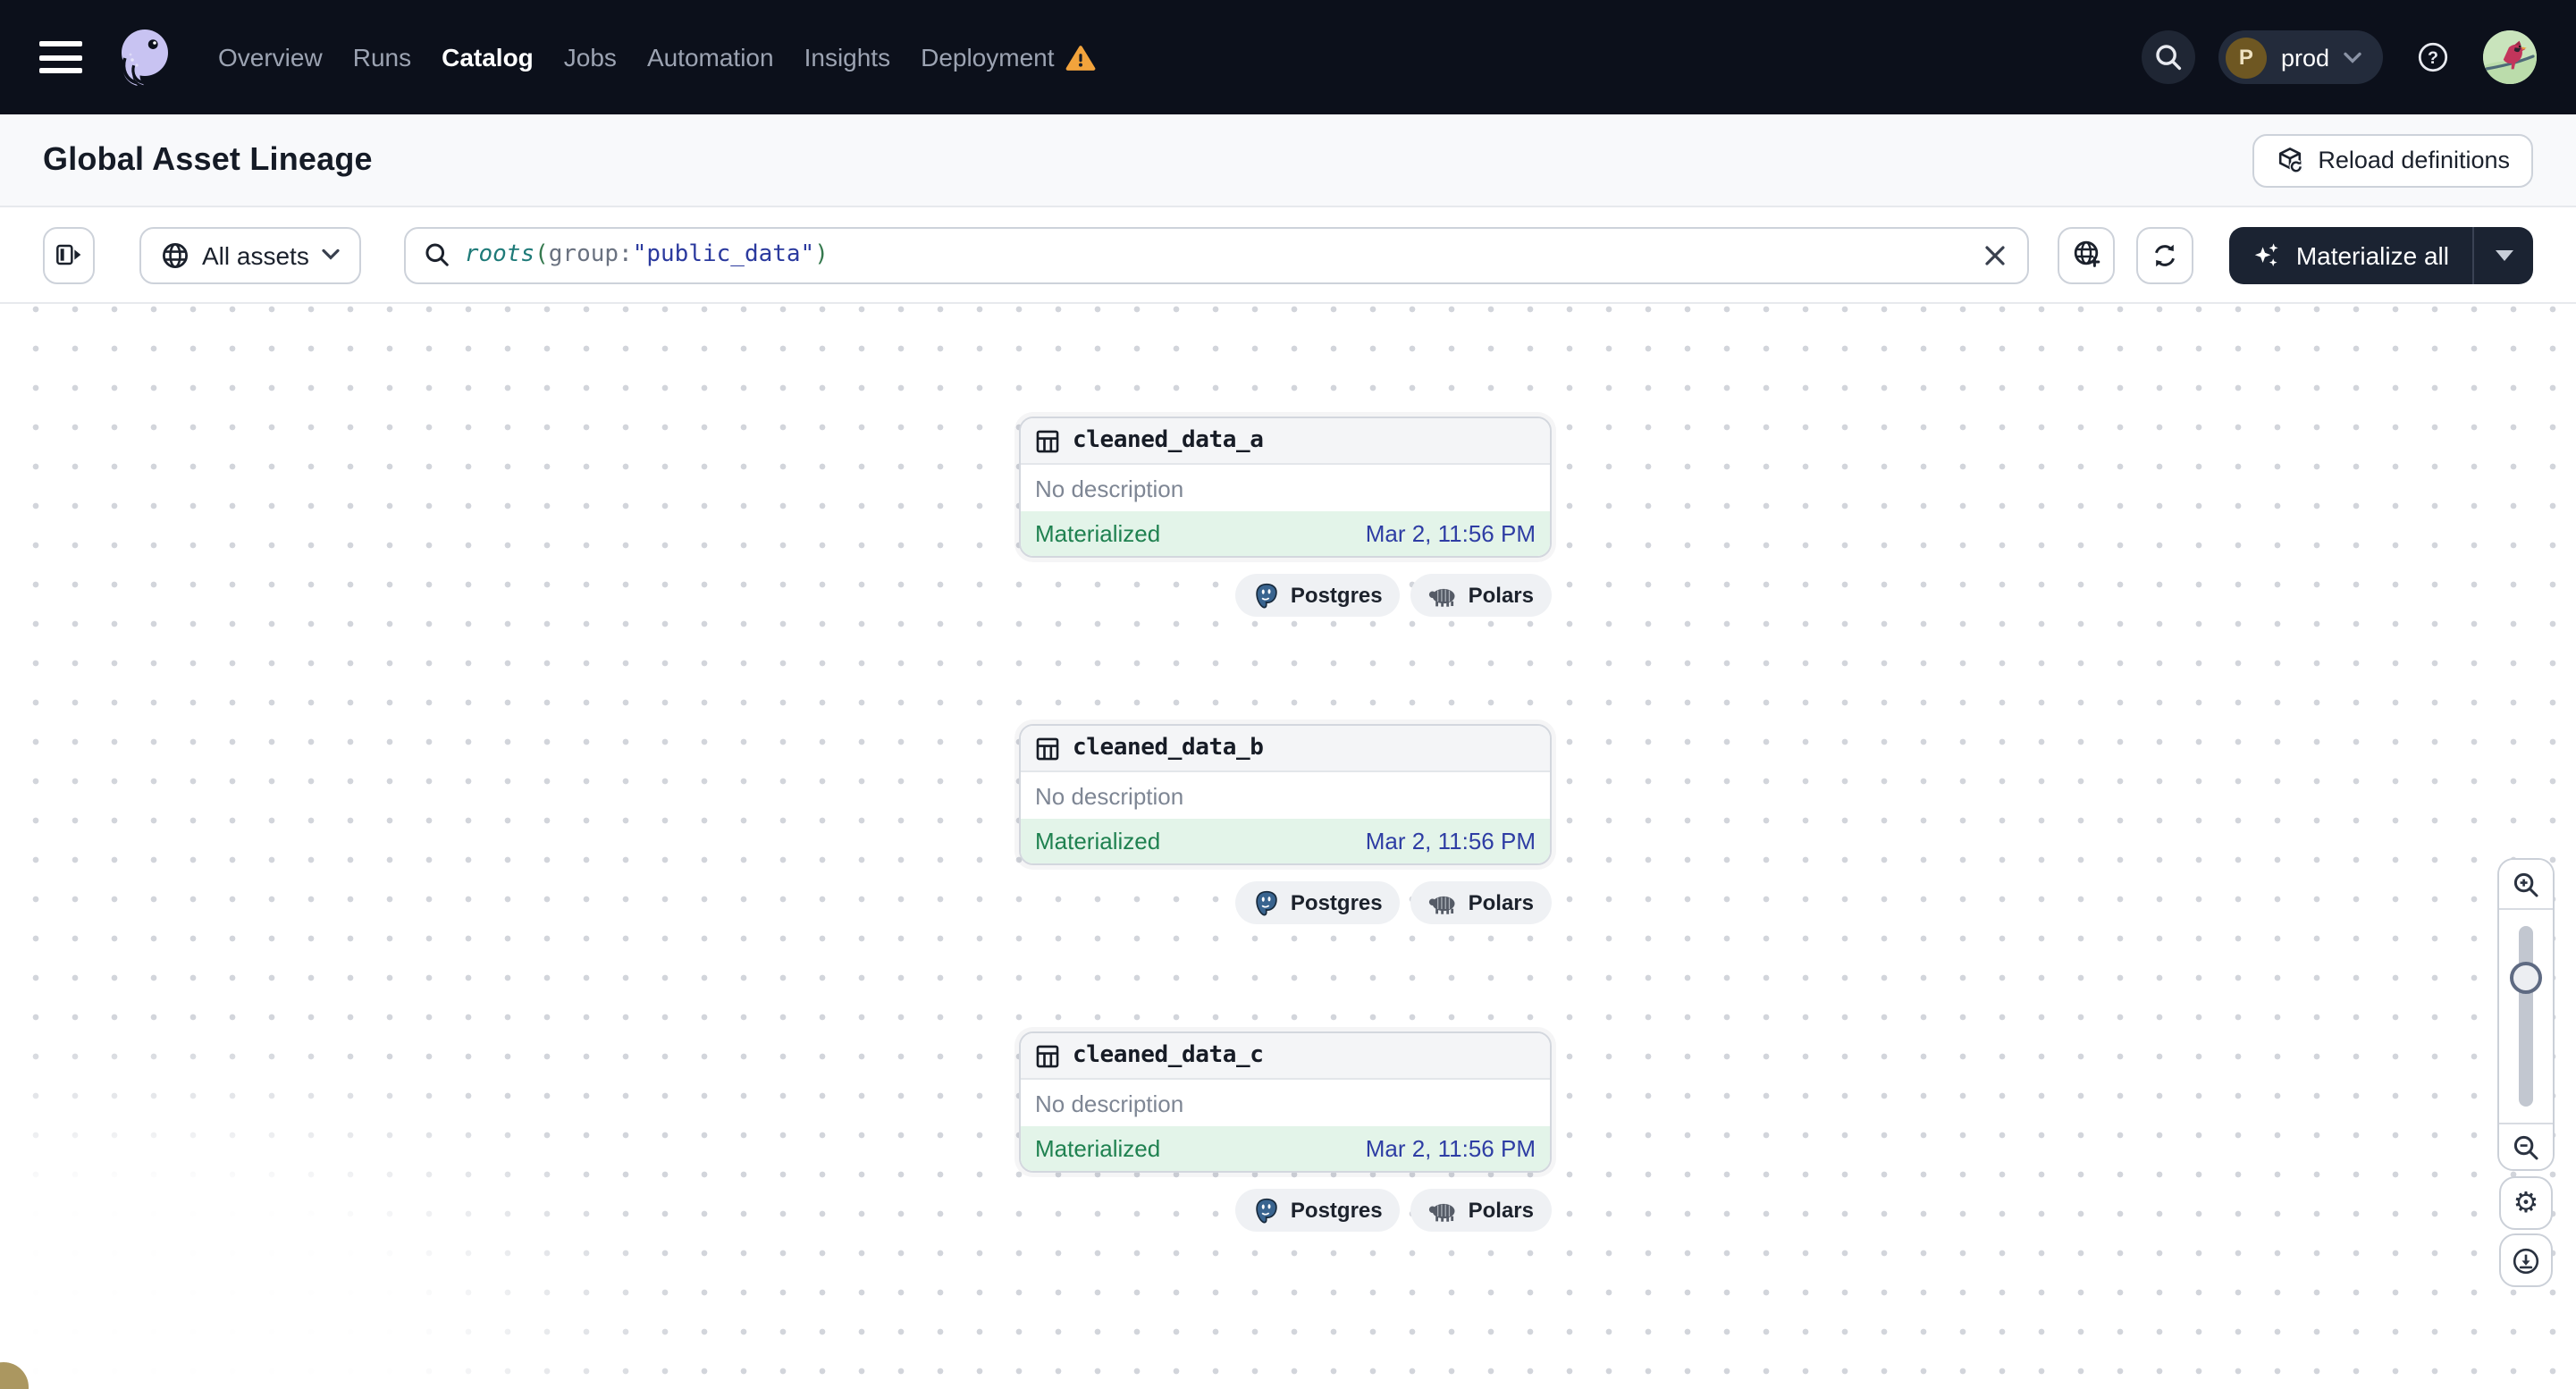 The image size is (2576, 1389). What do you see at coordinates (1286, 441) in the screenshot?
I see `asset-node-header: cleaned_data_a` at bounding box center [1286, 441].